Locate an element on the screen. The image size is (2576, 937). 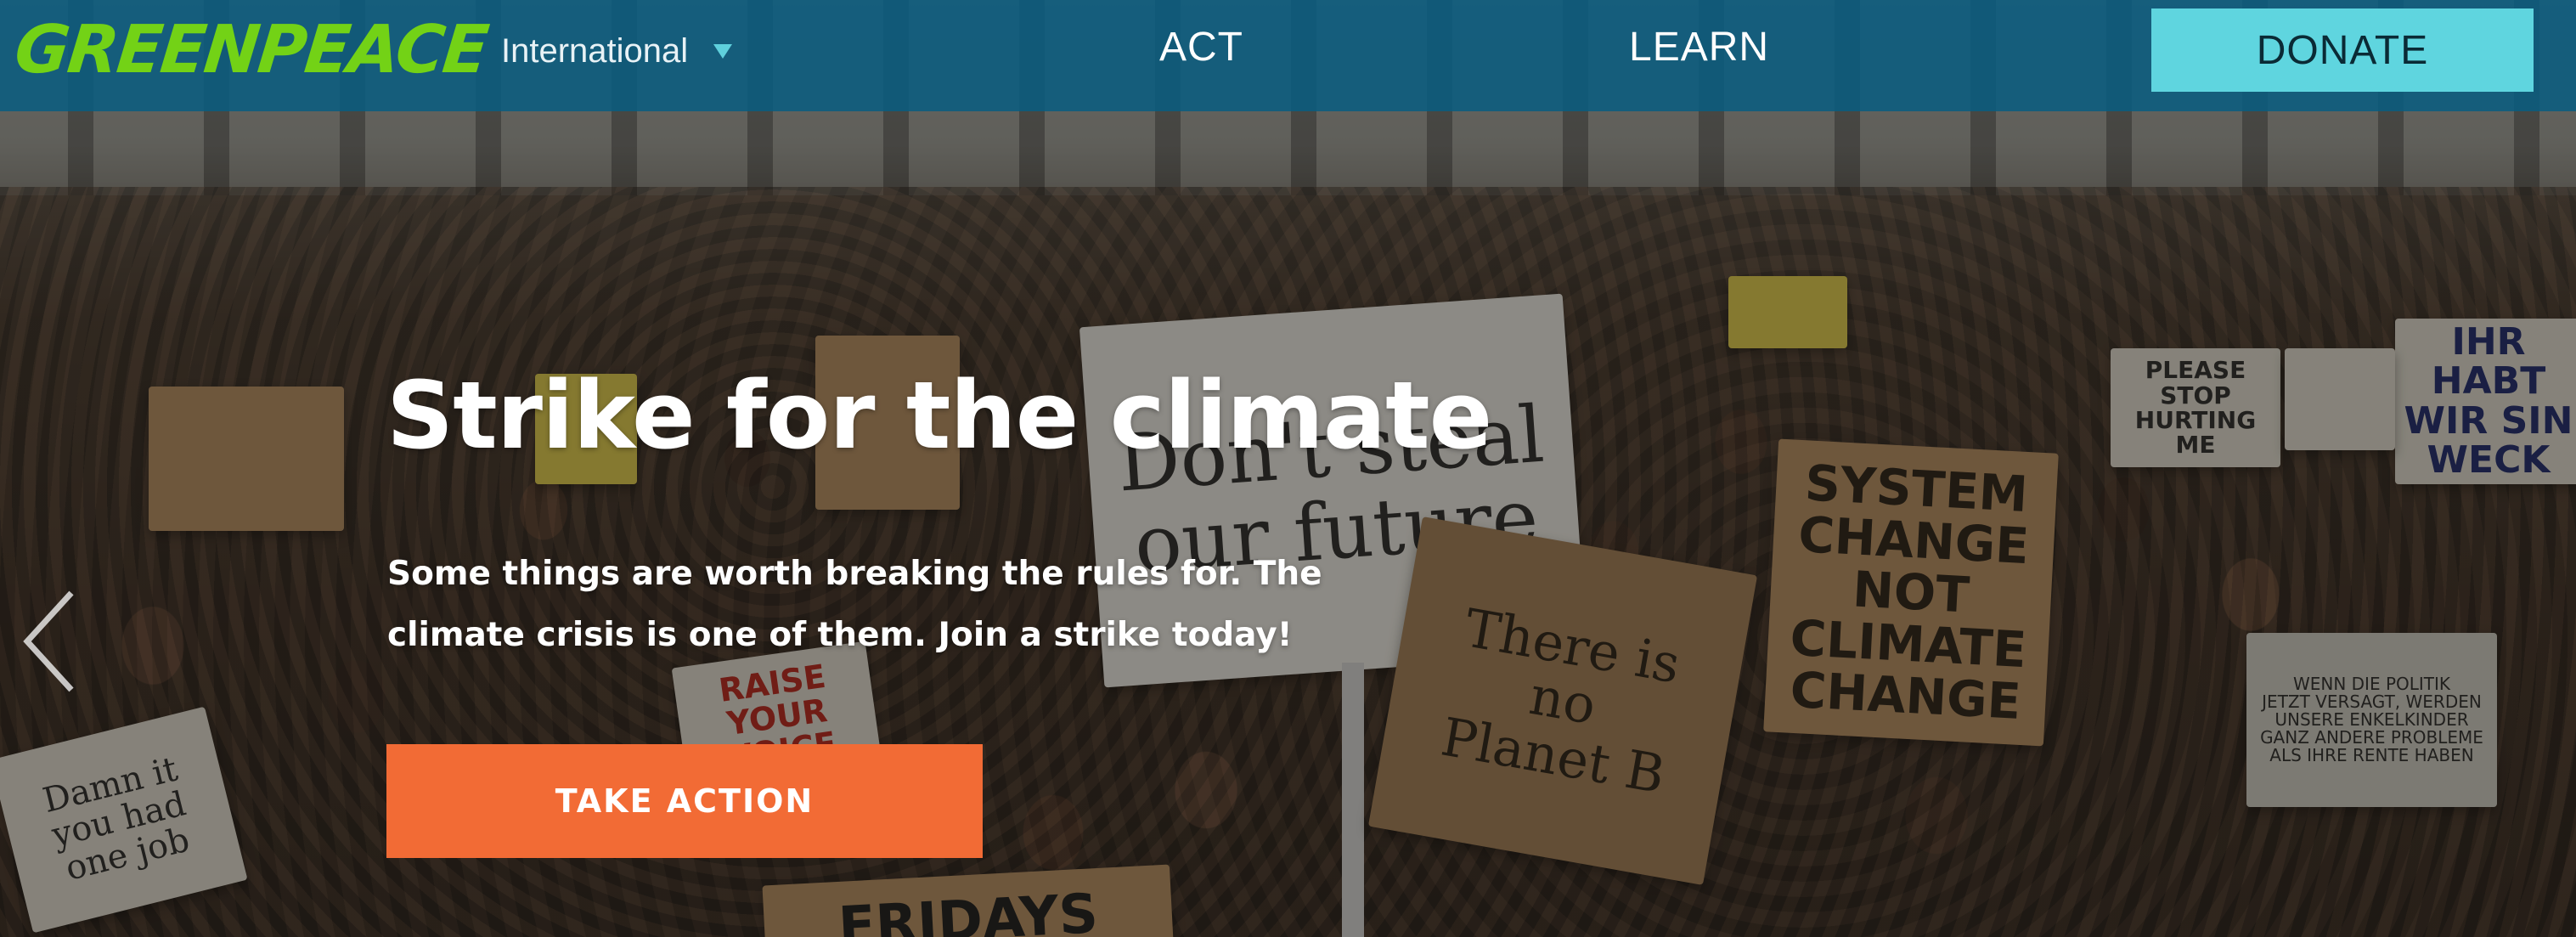
greenpeace-logo: GREENPEACE is located at coordinates (250, 50).